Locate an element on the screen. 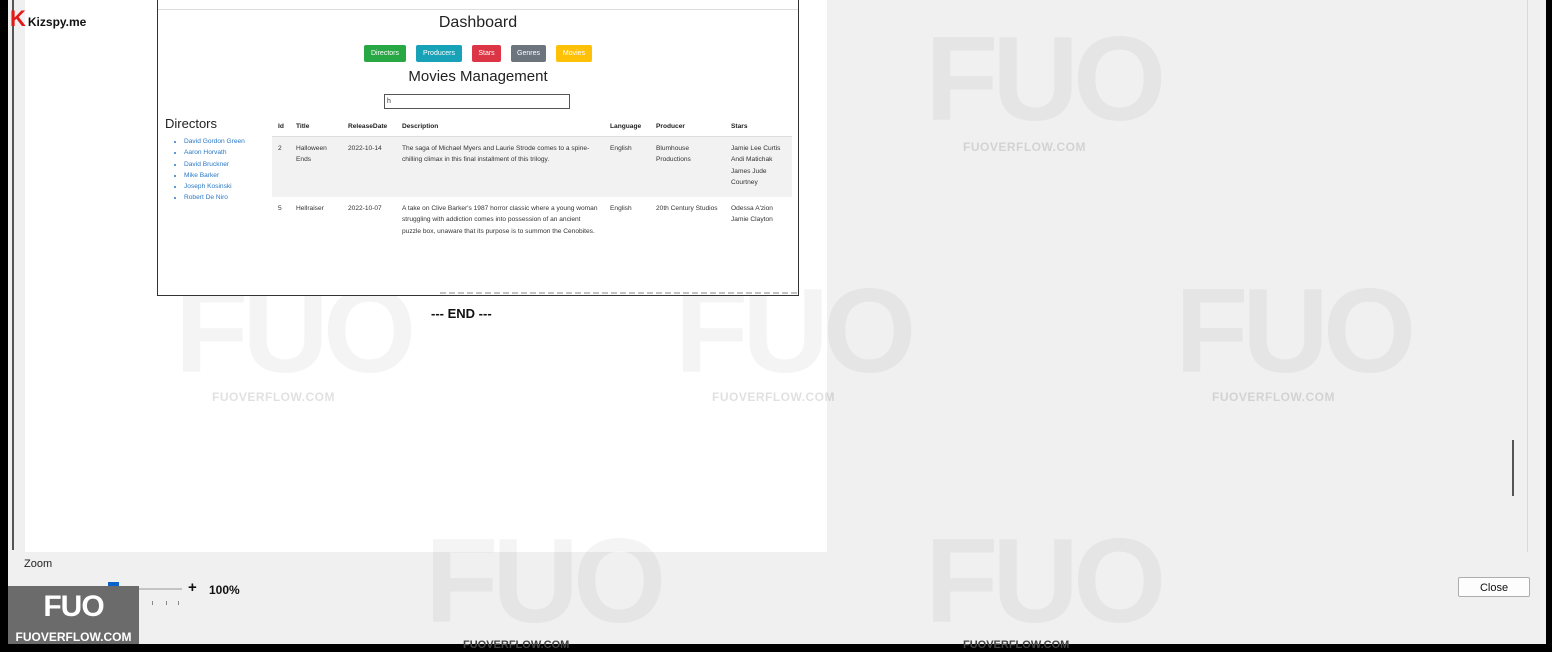 This screenshot has height=652, width=1552. brand-name: Kizspy.me is located at coordinates (57, 22).